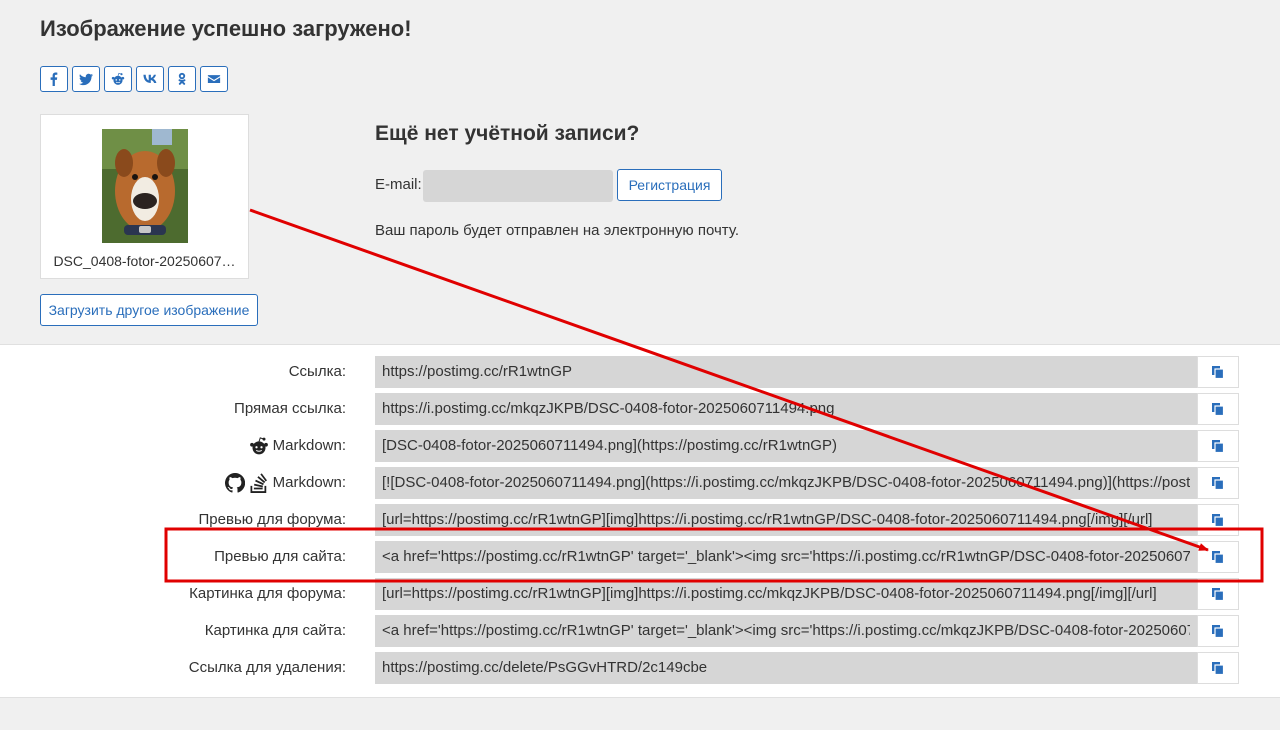  What do you see at coordinates (669, 185) in the screenshot?
I see `register-button: Регистрация` at bounding box center [669, 185].